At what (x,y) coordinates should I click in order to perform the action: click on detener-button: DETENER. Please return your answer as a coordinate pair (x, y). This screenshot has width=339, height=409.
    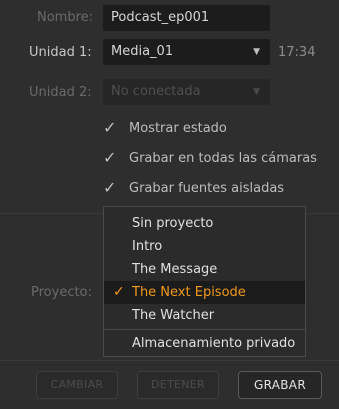
    Looking at the image, I should click on (178, 385).